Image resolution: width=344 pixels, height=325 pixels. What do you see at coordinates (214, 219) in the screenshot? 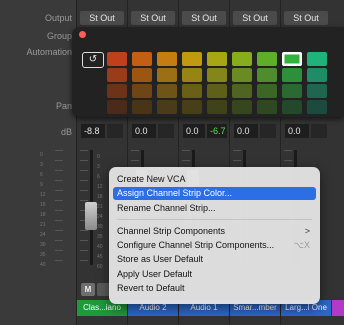
I see `menu-separator` at bounding box center [214, 219].